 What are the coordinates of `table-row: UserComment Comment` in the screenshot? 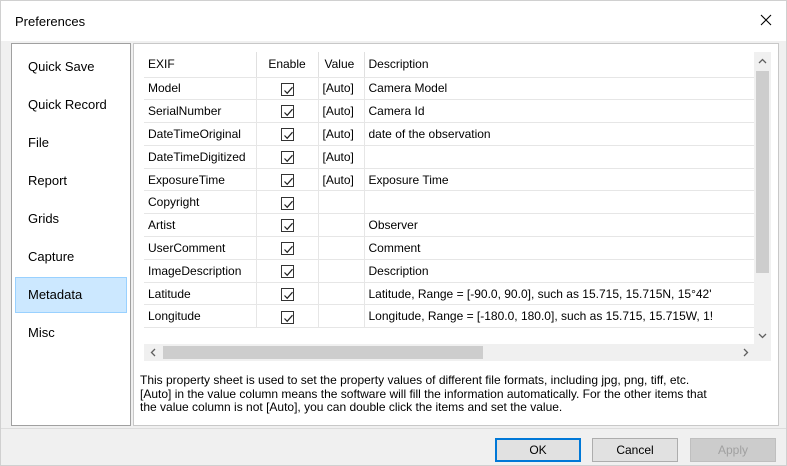 It's located at (449, 248).